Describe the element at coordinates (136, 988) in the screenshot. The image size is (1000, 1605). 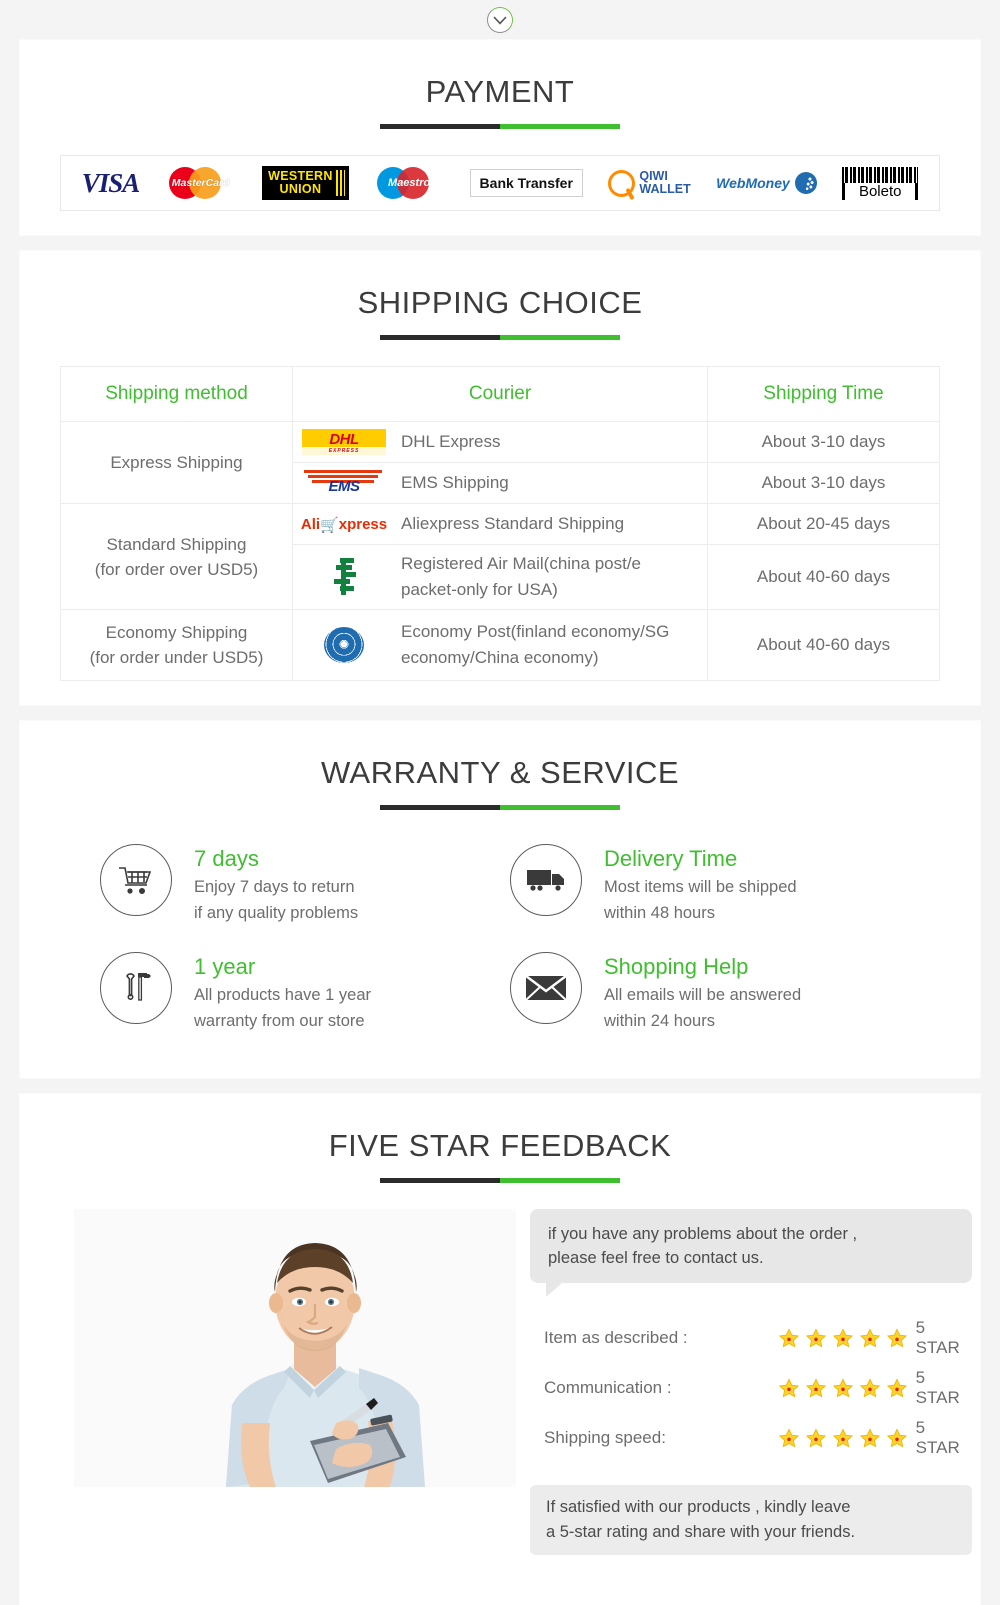
I see `tools-icon` at that location.